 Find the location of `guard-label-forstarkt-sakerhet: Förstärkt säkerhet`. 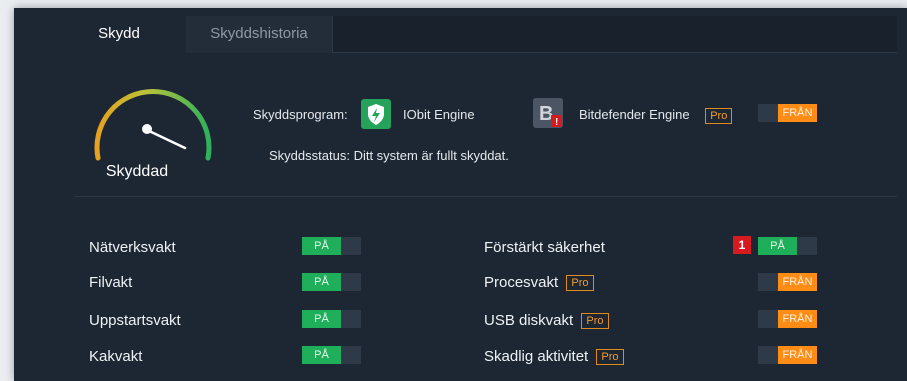

guard-label-forstarkt-sakerhet: Förstärkt säkerhet is located at coordinates (544, 247).